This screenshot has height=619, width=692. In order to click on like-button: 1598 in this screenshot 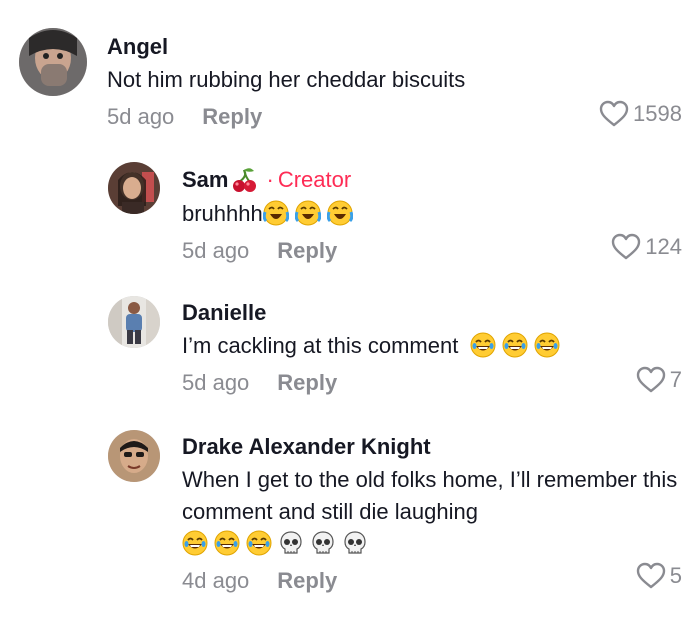, I will do `click(640, 114)`.